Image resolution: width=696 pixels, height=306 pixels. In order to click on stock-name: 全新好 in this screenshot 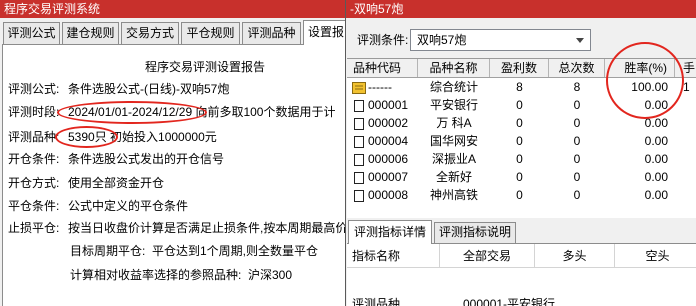, I will do `click(453, 177)`.